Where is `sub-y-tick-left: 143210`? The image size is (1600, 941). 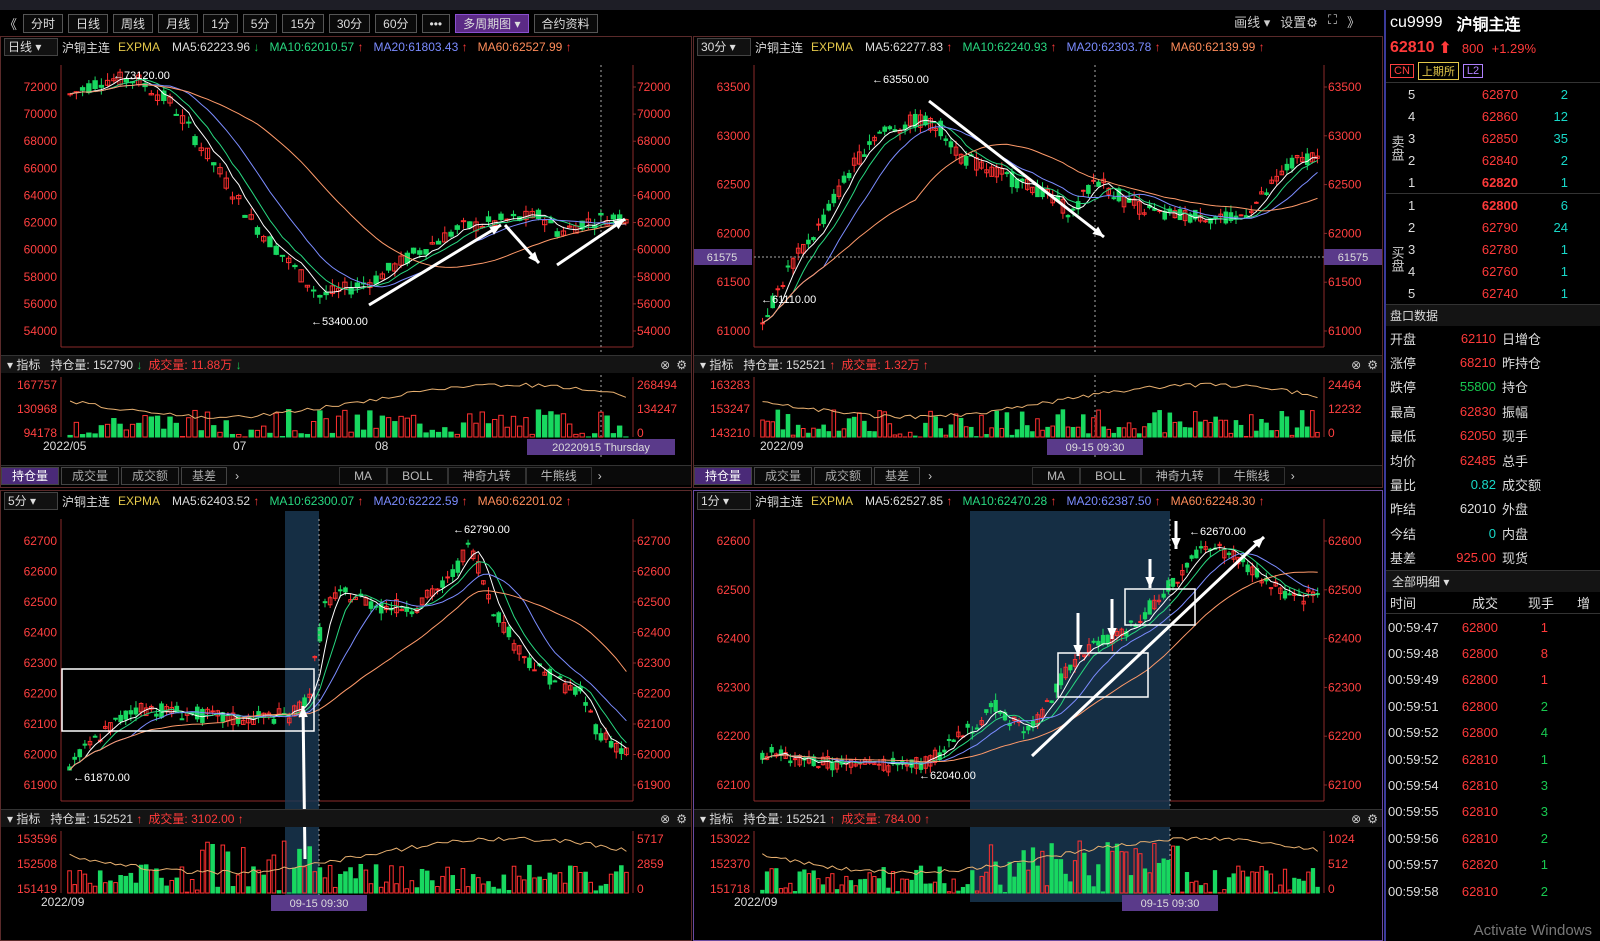
sub-y-tick-left: 143210 is located at coordinates (730, 433).